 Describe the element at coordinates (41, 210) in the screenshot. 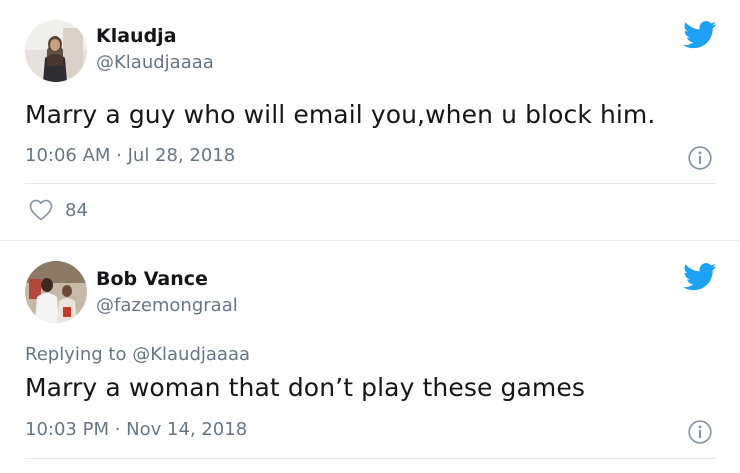

I see `heart-icon` at that location.